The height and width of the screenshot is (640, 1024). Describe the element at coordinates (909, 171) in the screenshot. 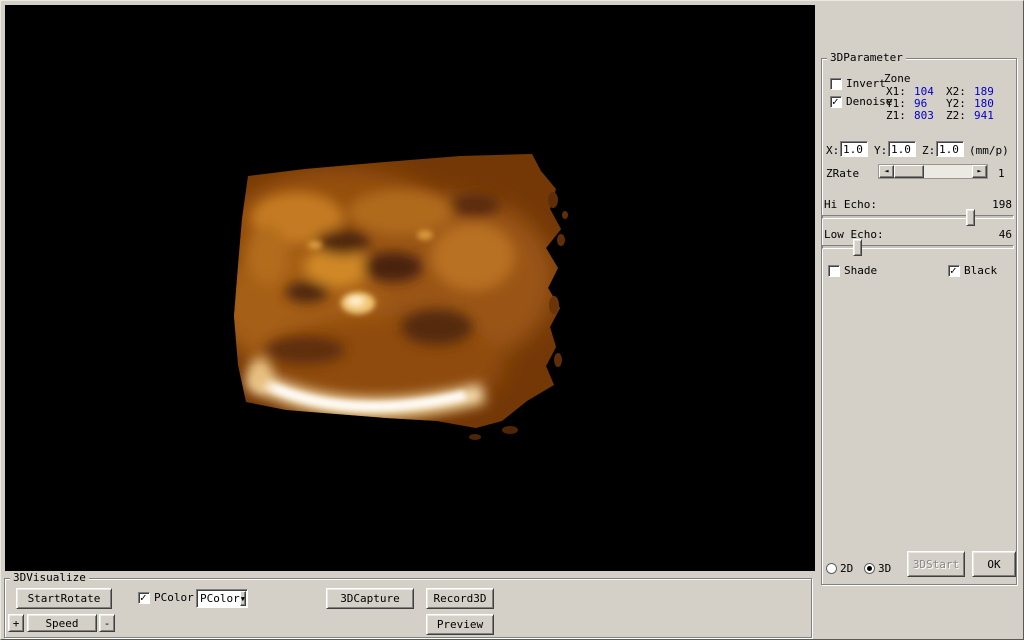

I see `zrate-scroll-thumb` at that location.